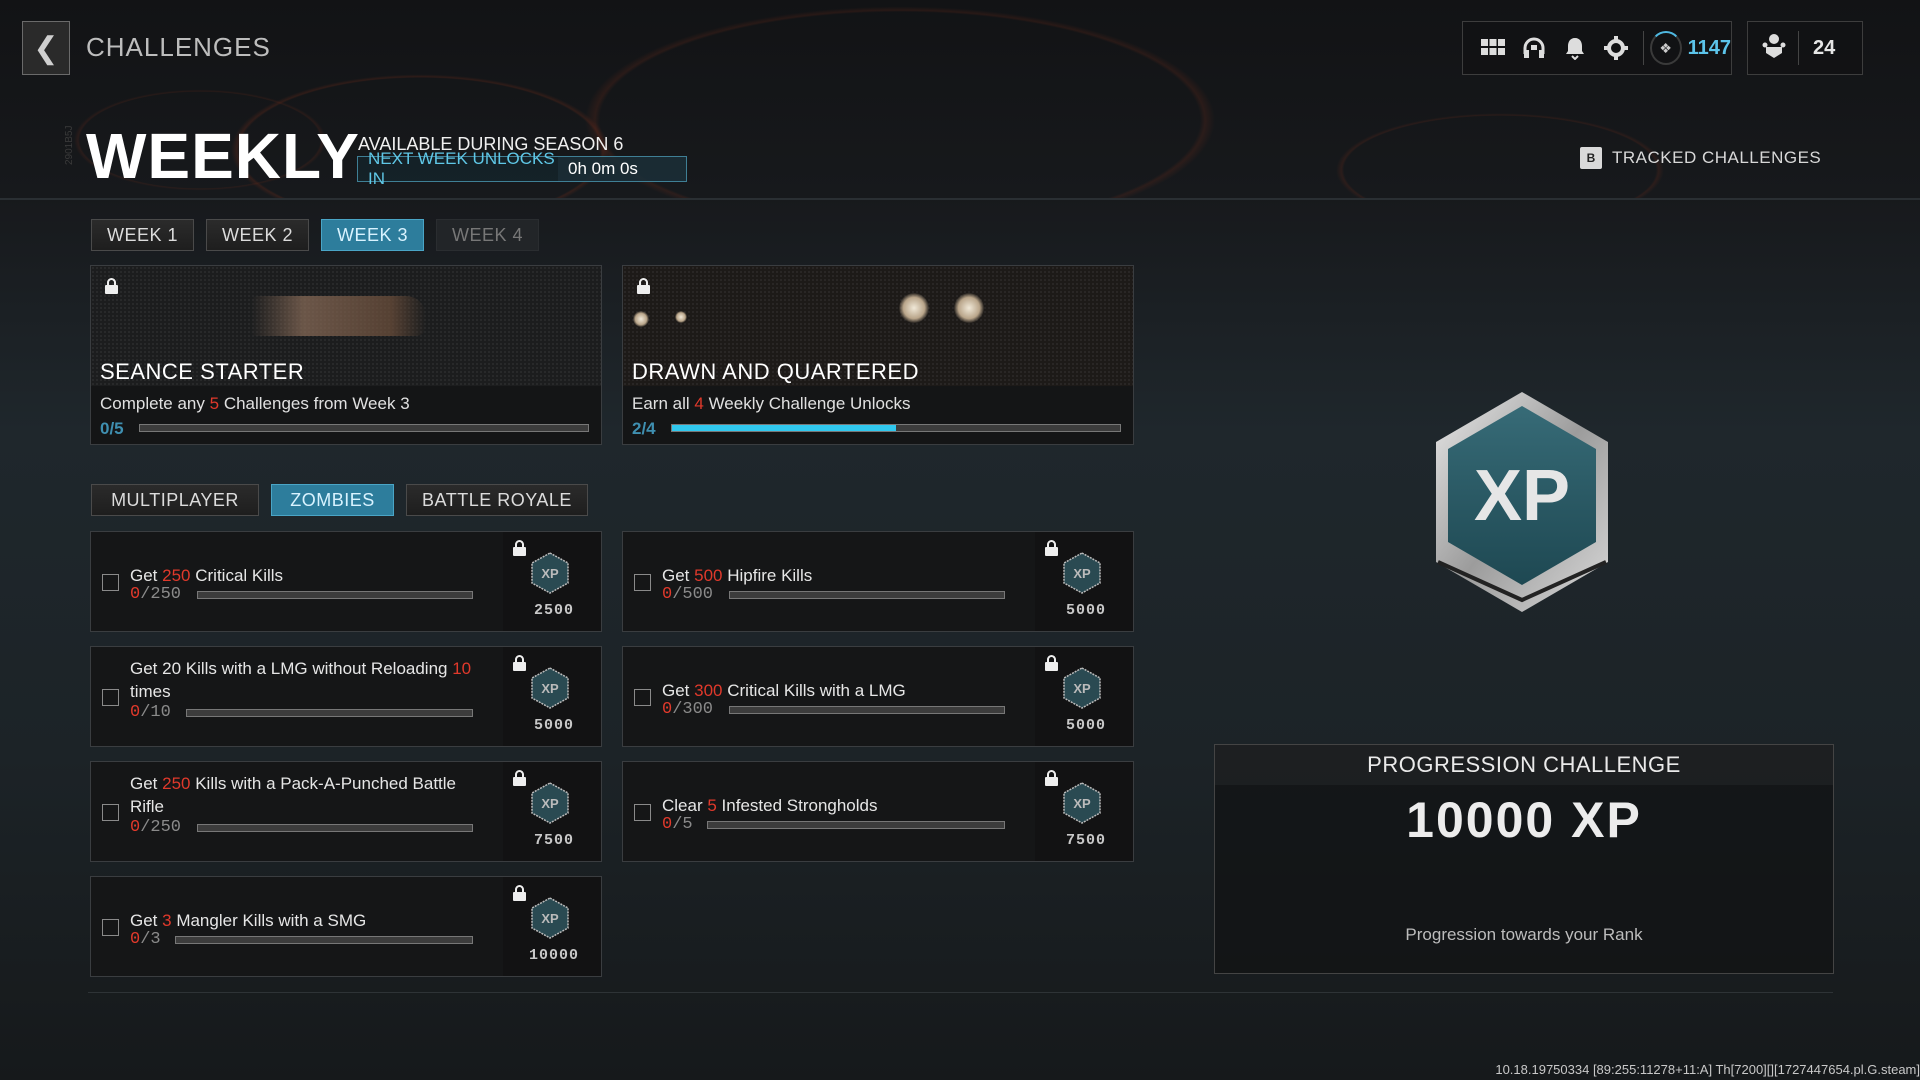  I want to click on featured-progress-text: 2/4, so click(644, 428).